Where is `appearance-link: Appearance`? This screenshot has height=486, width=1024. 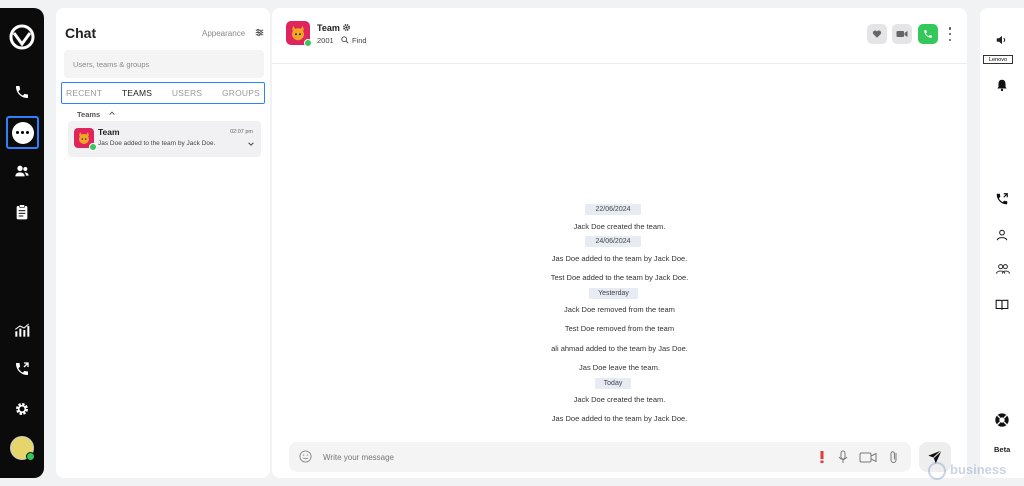 appearance-link: Appearance is located at coordinates (223, 33).